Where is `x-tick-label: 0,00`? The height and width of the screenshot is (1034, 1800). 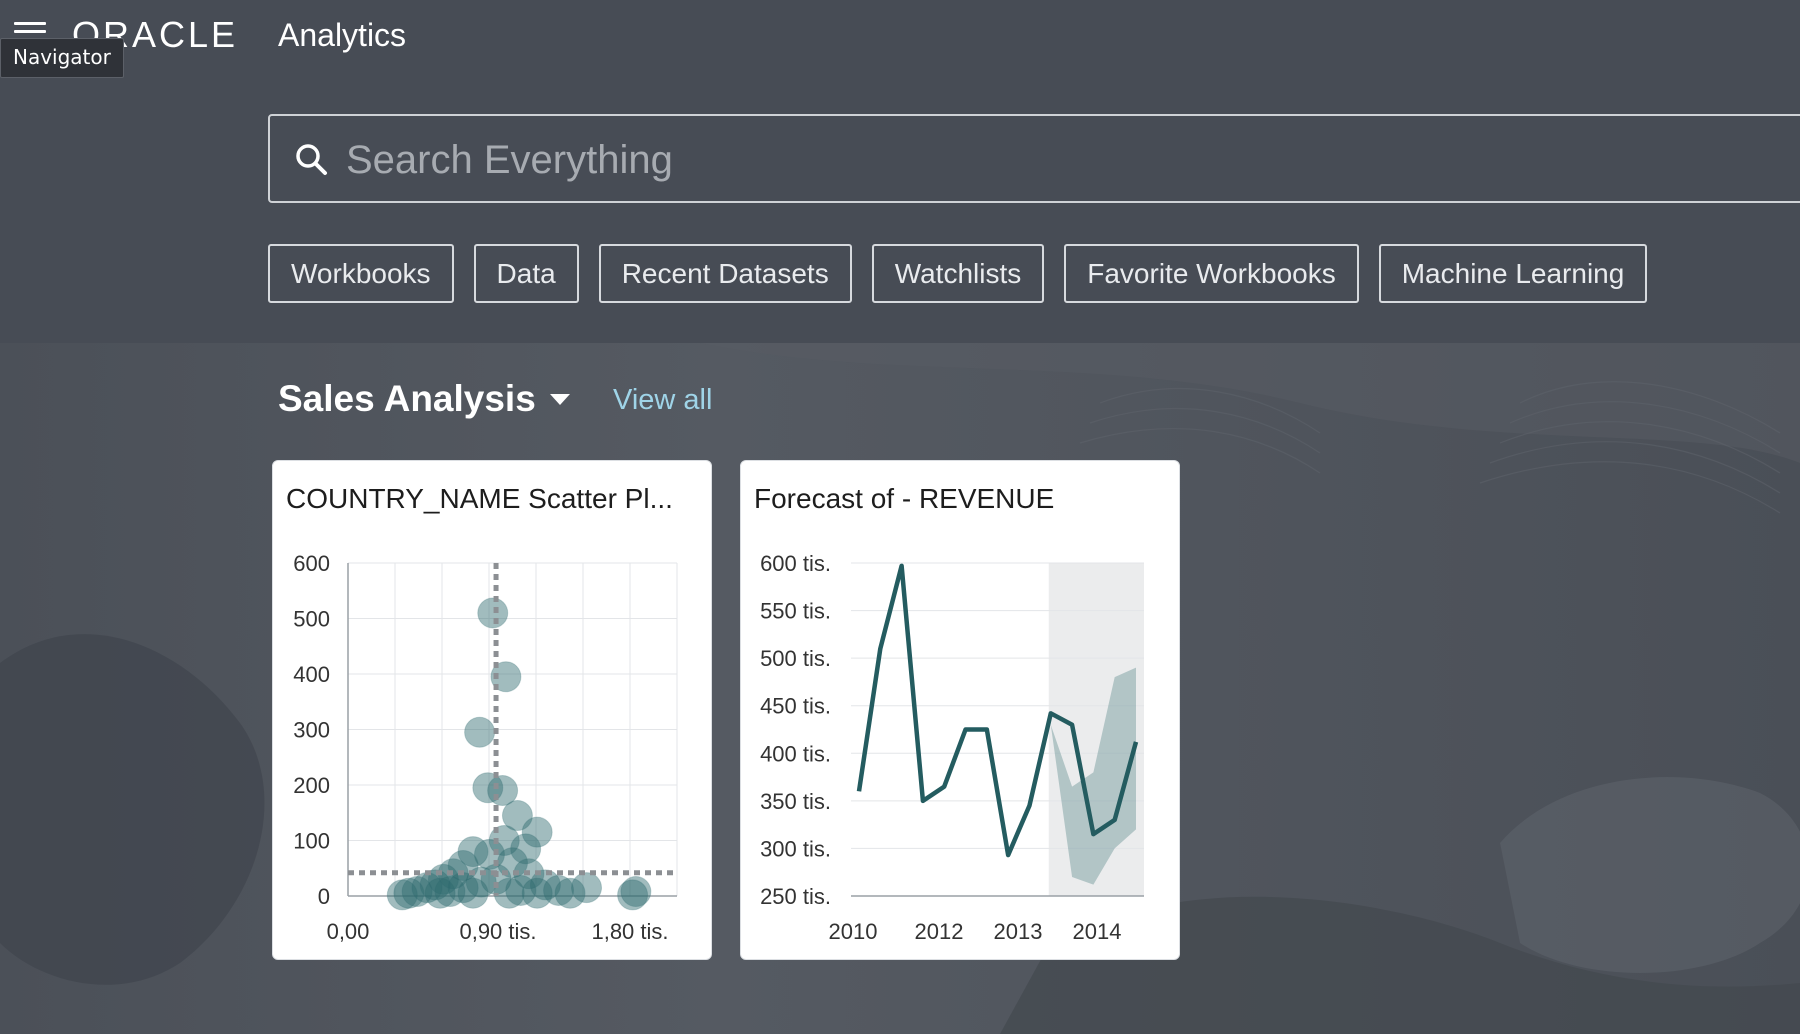 x-tick-label: 0,00 is located at coordinates (348, 931).